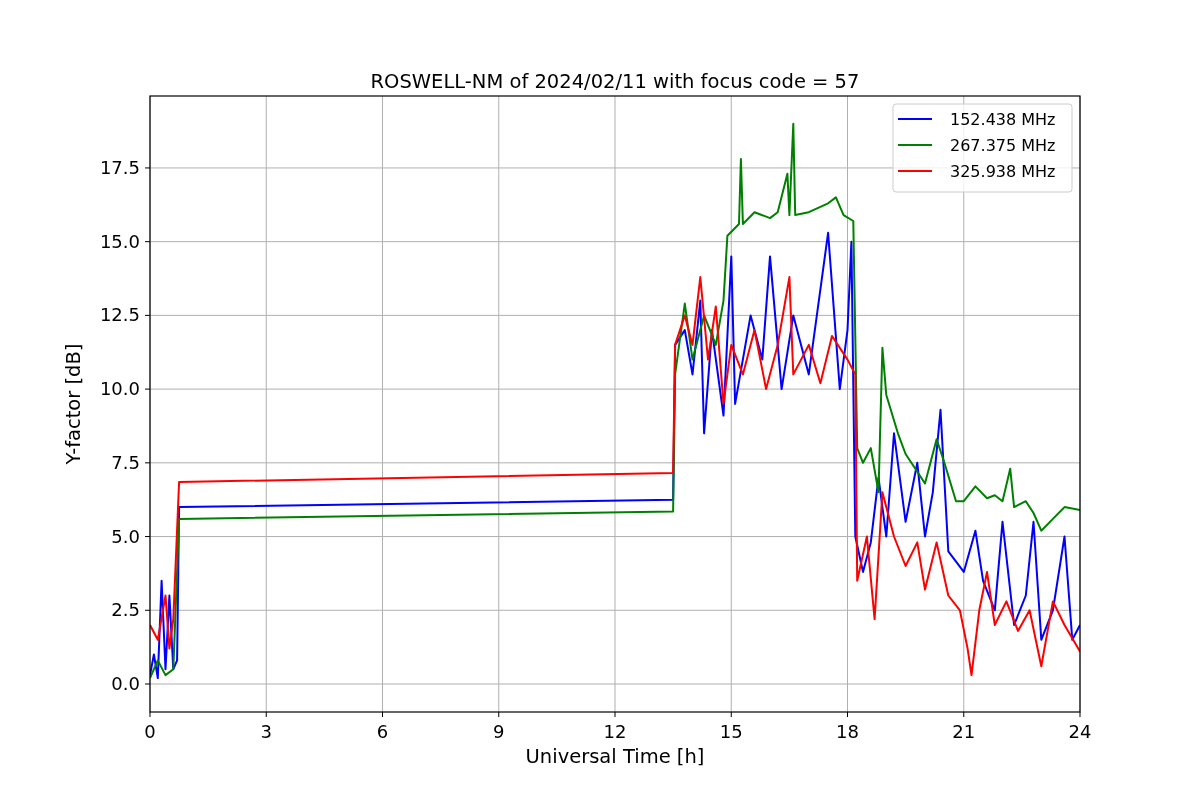 This screenshot has height=800, width=1200. Describe the element at coordinates (266, 731) in the screenshot. I see `x-tick-label: 3` at that location.